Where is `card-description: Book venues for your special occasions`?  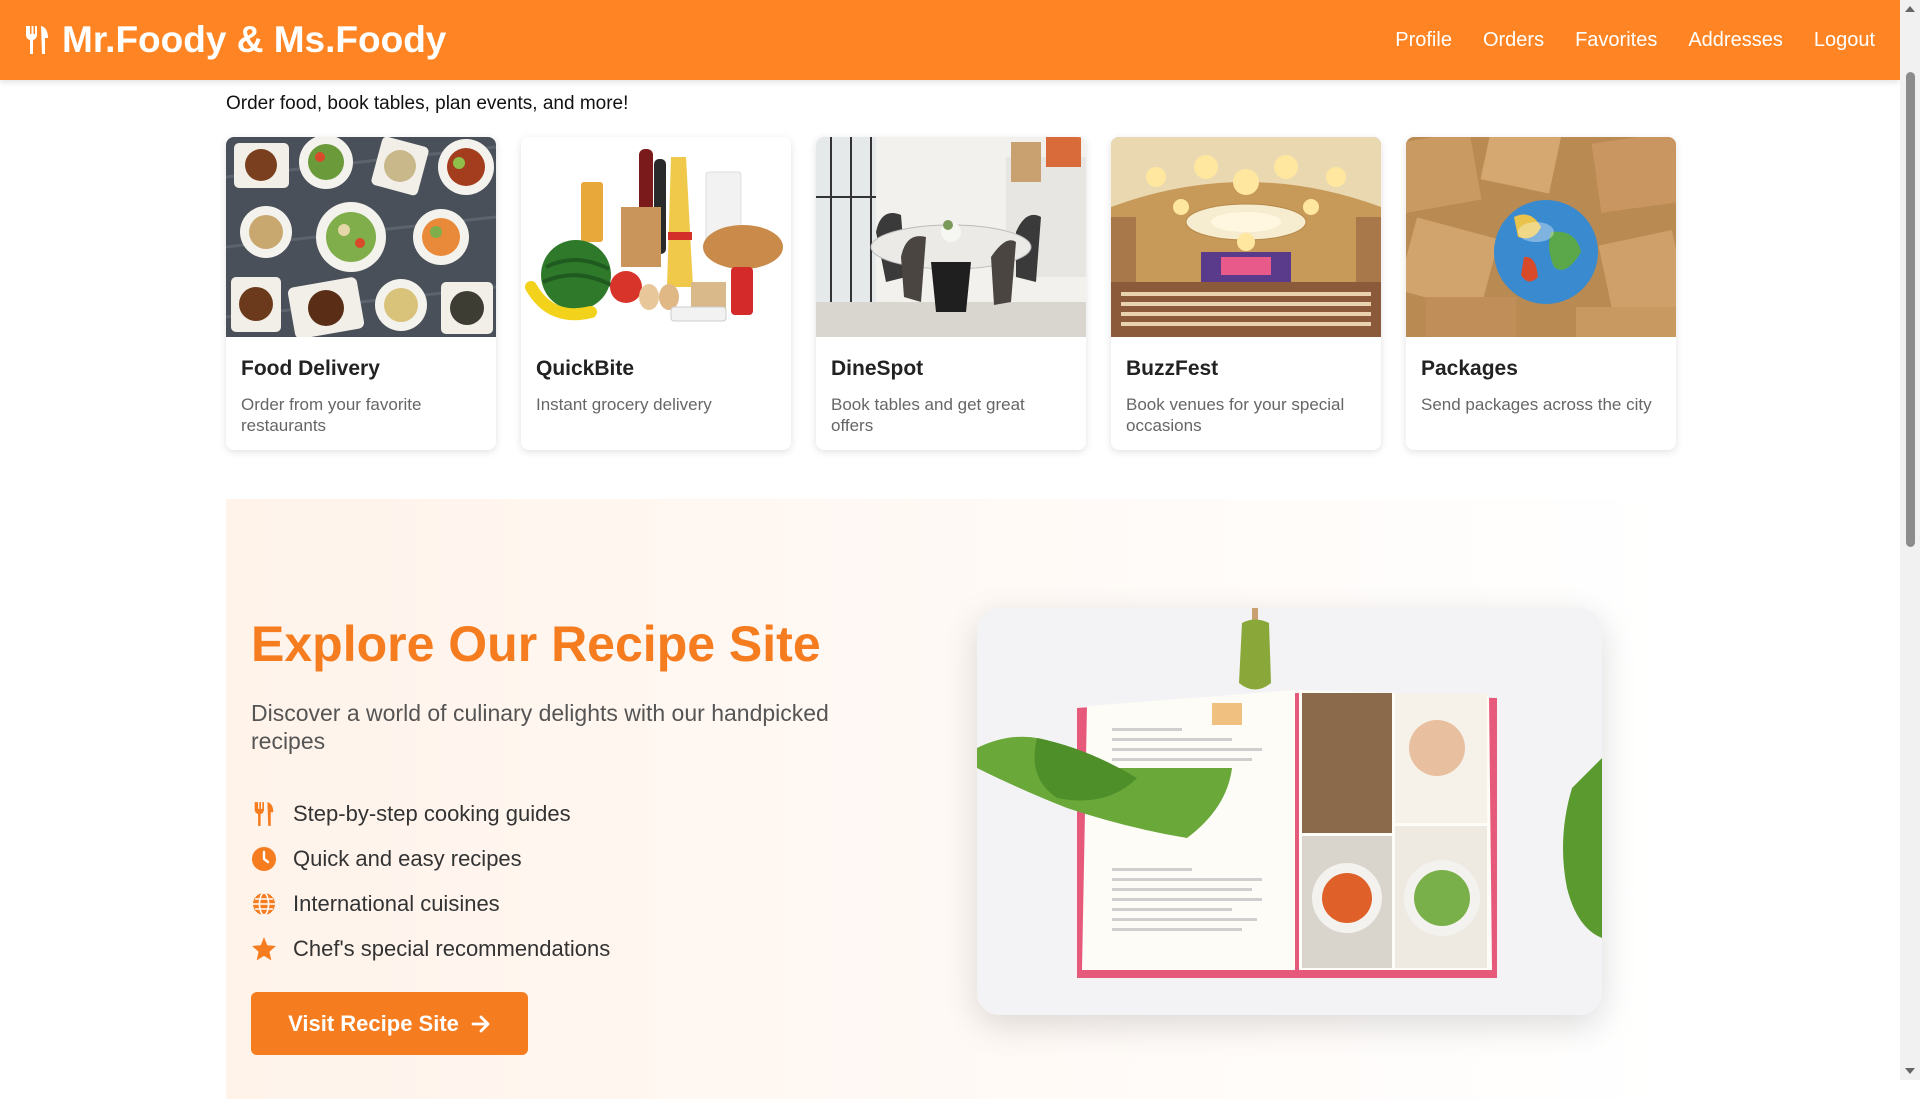 card-description: Book venues for your special occasions is located at coordinates (1235, 415).